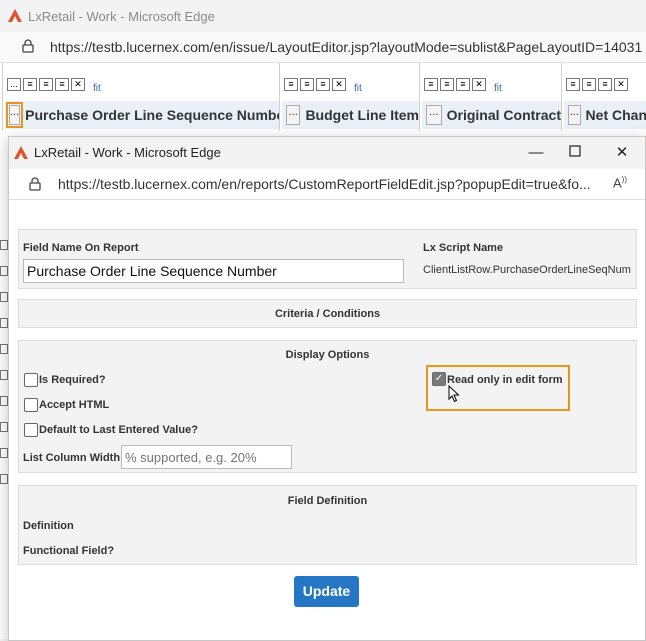  What do you see at coordinates (127, 152) in the screenshot?
I see `popup-title: LxRetail - Work - Microsoft Edge` at bounding box center [127, 152].